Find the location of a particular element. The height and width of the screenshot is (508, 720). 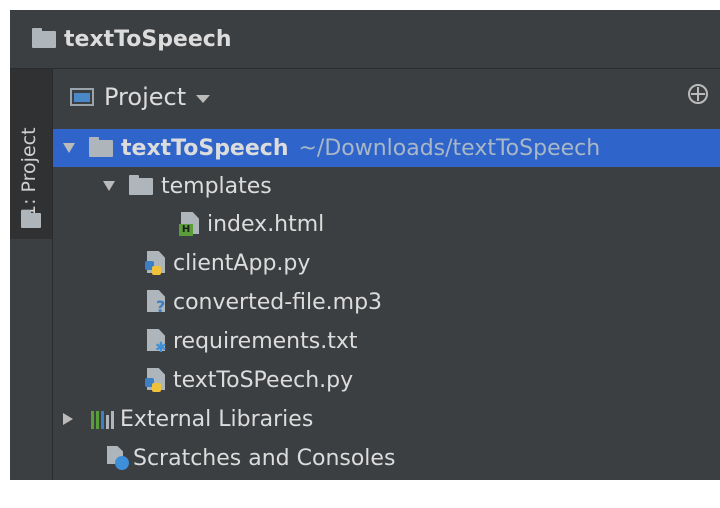

tree-item-label: converted-file.mp3 is located at coordinates (278, 302).